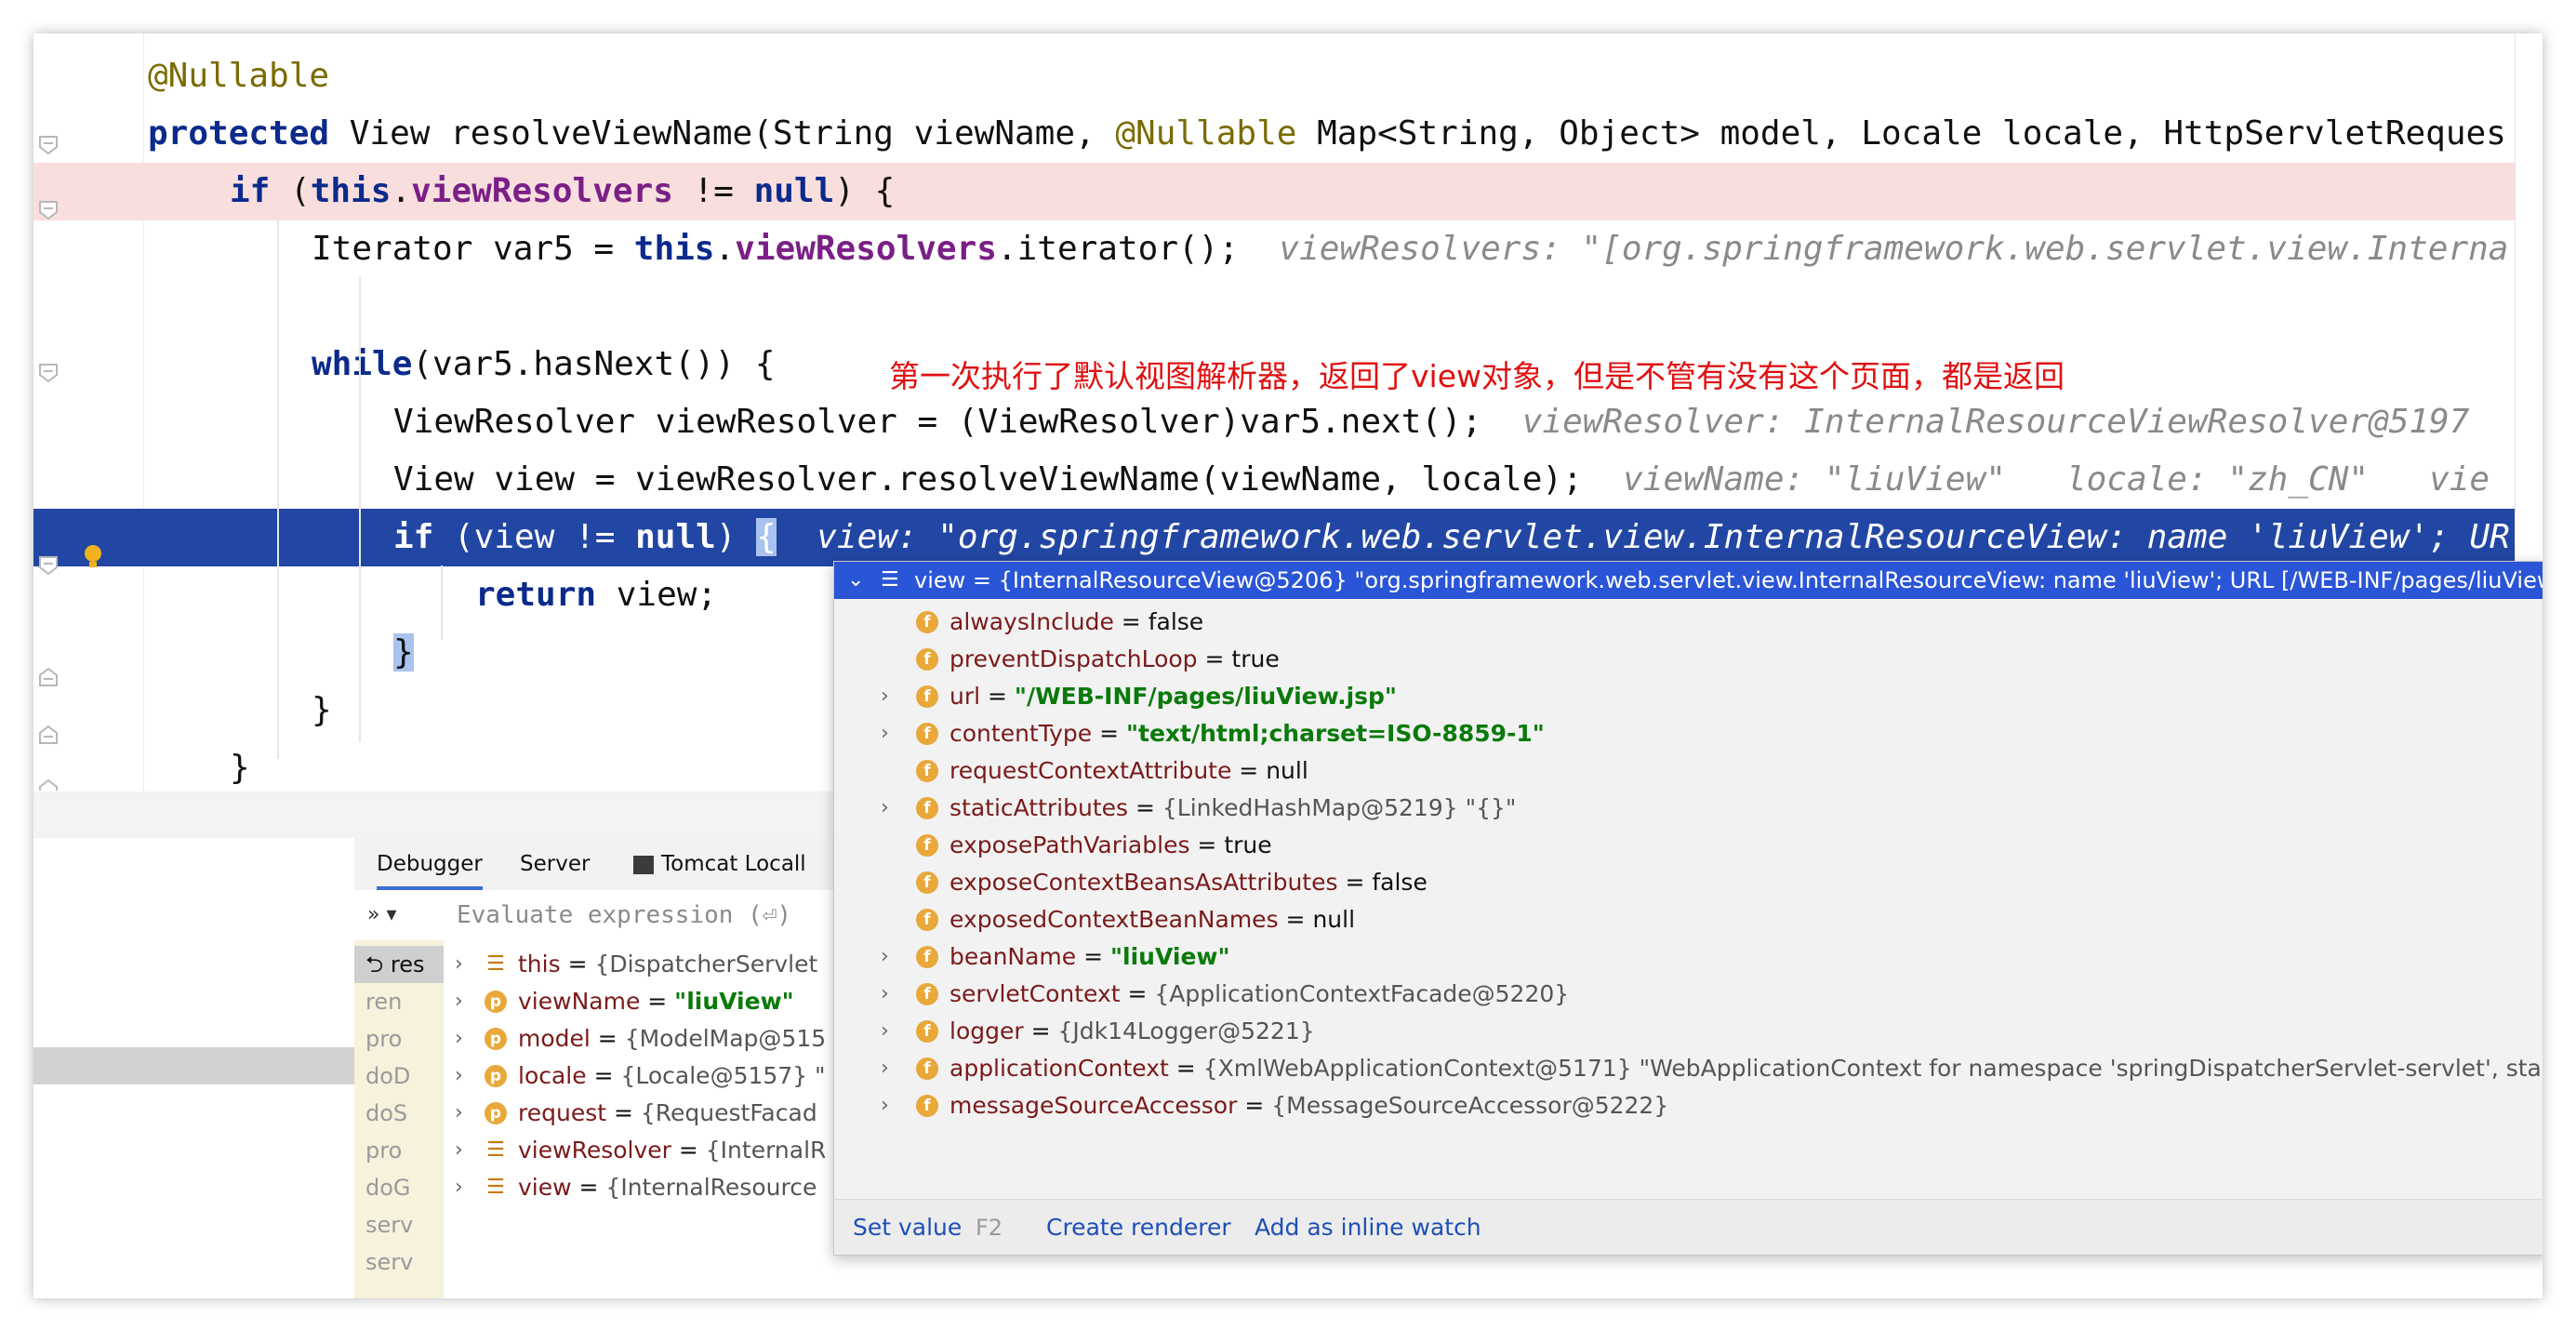 This screenshot has width=2576, height=1330. What do you see at coordinates (399, 965) in the screenshot?
I see `stack-frame: ⮌ res` at bounding box center [399, 965].